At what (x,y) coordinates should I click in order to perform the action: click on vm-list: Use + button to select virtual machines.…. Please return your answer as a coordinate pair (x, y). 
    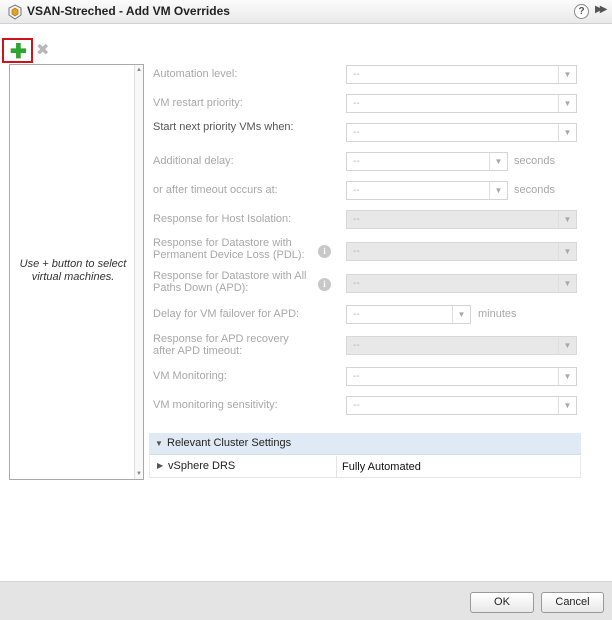
    Looking at the image, I should click on (76, 272).